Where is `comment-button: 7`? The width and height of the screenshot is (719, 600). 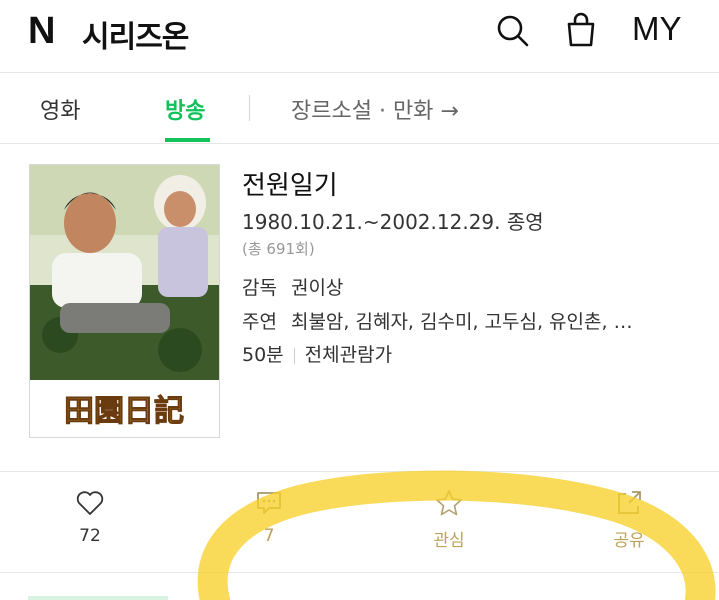
comment-button: 7 is located at coordinates (269, 517).